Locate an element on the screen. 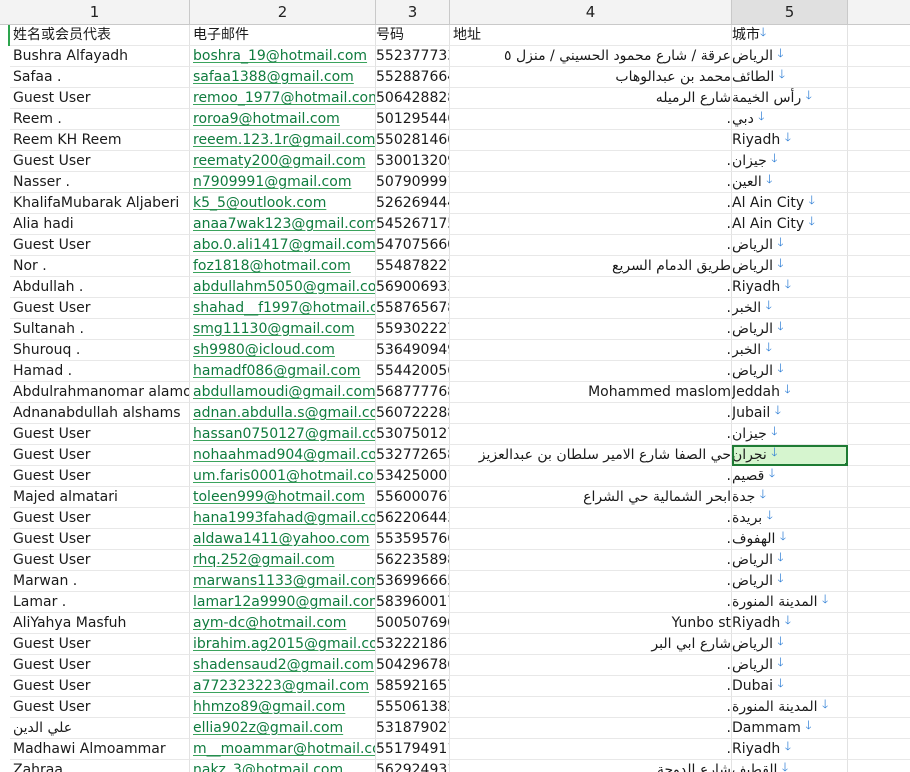 This screenshot has height=772, width=910. phone-cell: 569006933 is located at coordinates (413, 287).